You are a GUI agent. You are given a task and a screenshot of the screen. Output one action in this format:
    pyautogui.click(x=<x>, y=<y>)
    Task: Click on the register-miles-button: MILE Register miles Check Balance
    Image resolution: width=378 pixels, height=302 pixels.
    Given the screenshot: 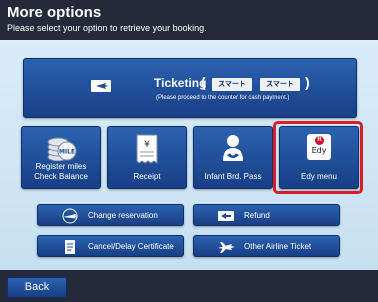 What is the action you would take?
    pyautogui.click(x=61, y=157)
    